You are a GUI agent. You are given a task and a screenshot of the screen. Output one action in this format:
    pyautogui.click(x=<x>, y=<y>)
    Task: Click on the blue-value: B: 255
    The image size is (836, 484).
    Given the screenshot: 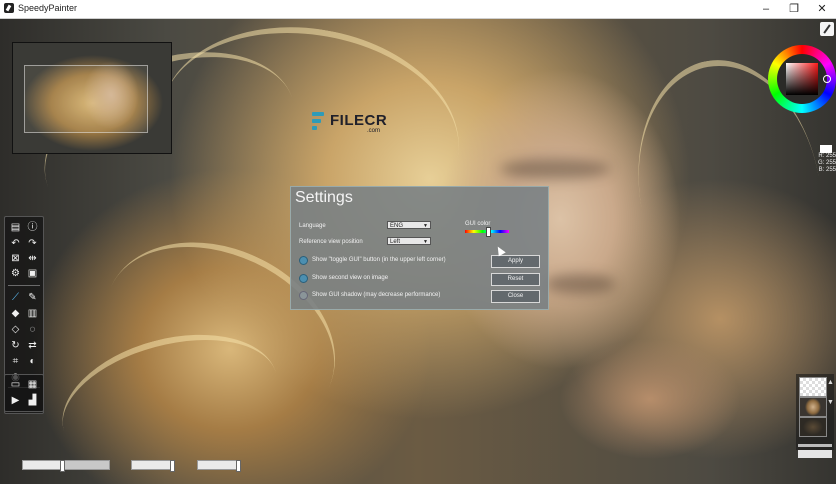 What is the action you would take?
    pyautogui.click(x=827, y=170)
    